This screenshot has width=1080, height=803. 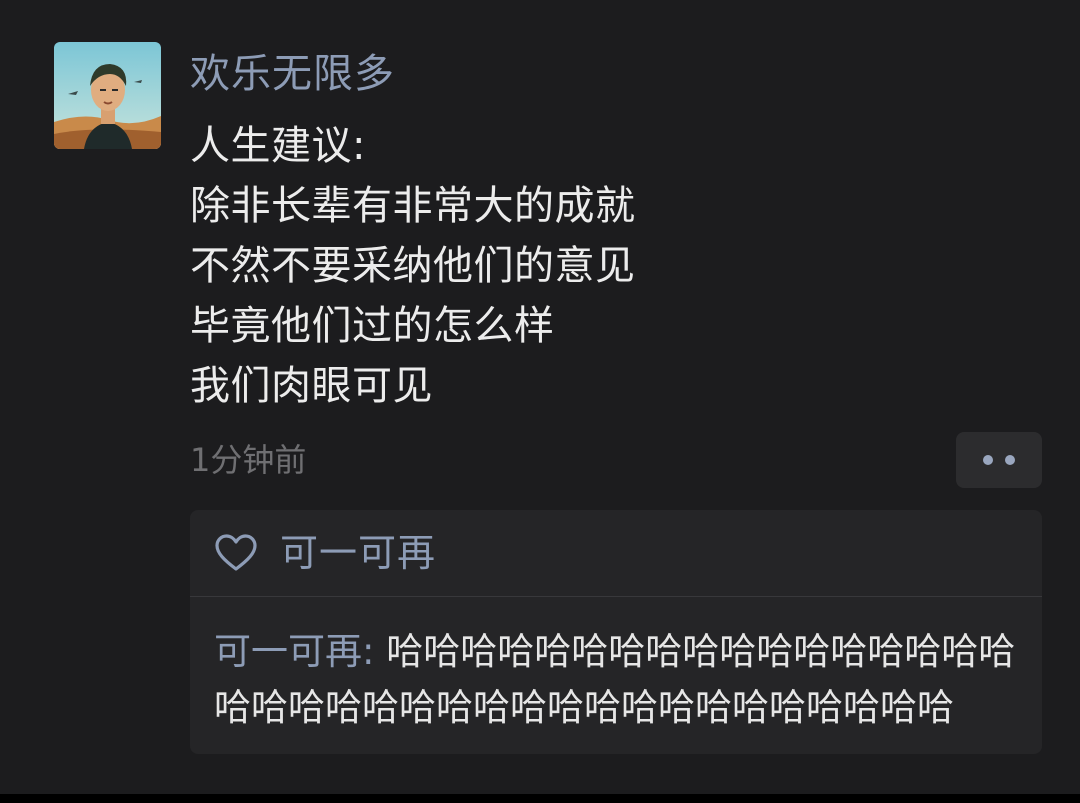 What do you see at coordinates (288, 651) in the screenshot?
I see `comment-author: 可一可再` at bounding box center [288, 651].